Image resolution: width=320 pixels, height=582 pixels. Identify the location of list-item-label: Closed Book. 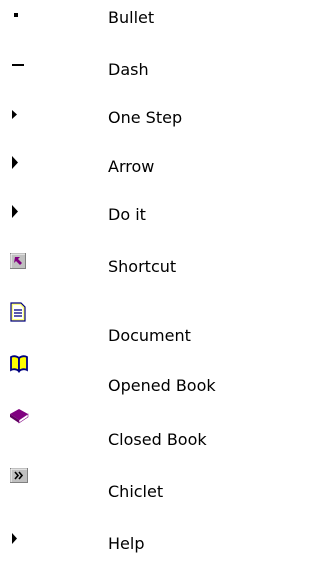
(157, 439).